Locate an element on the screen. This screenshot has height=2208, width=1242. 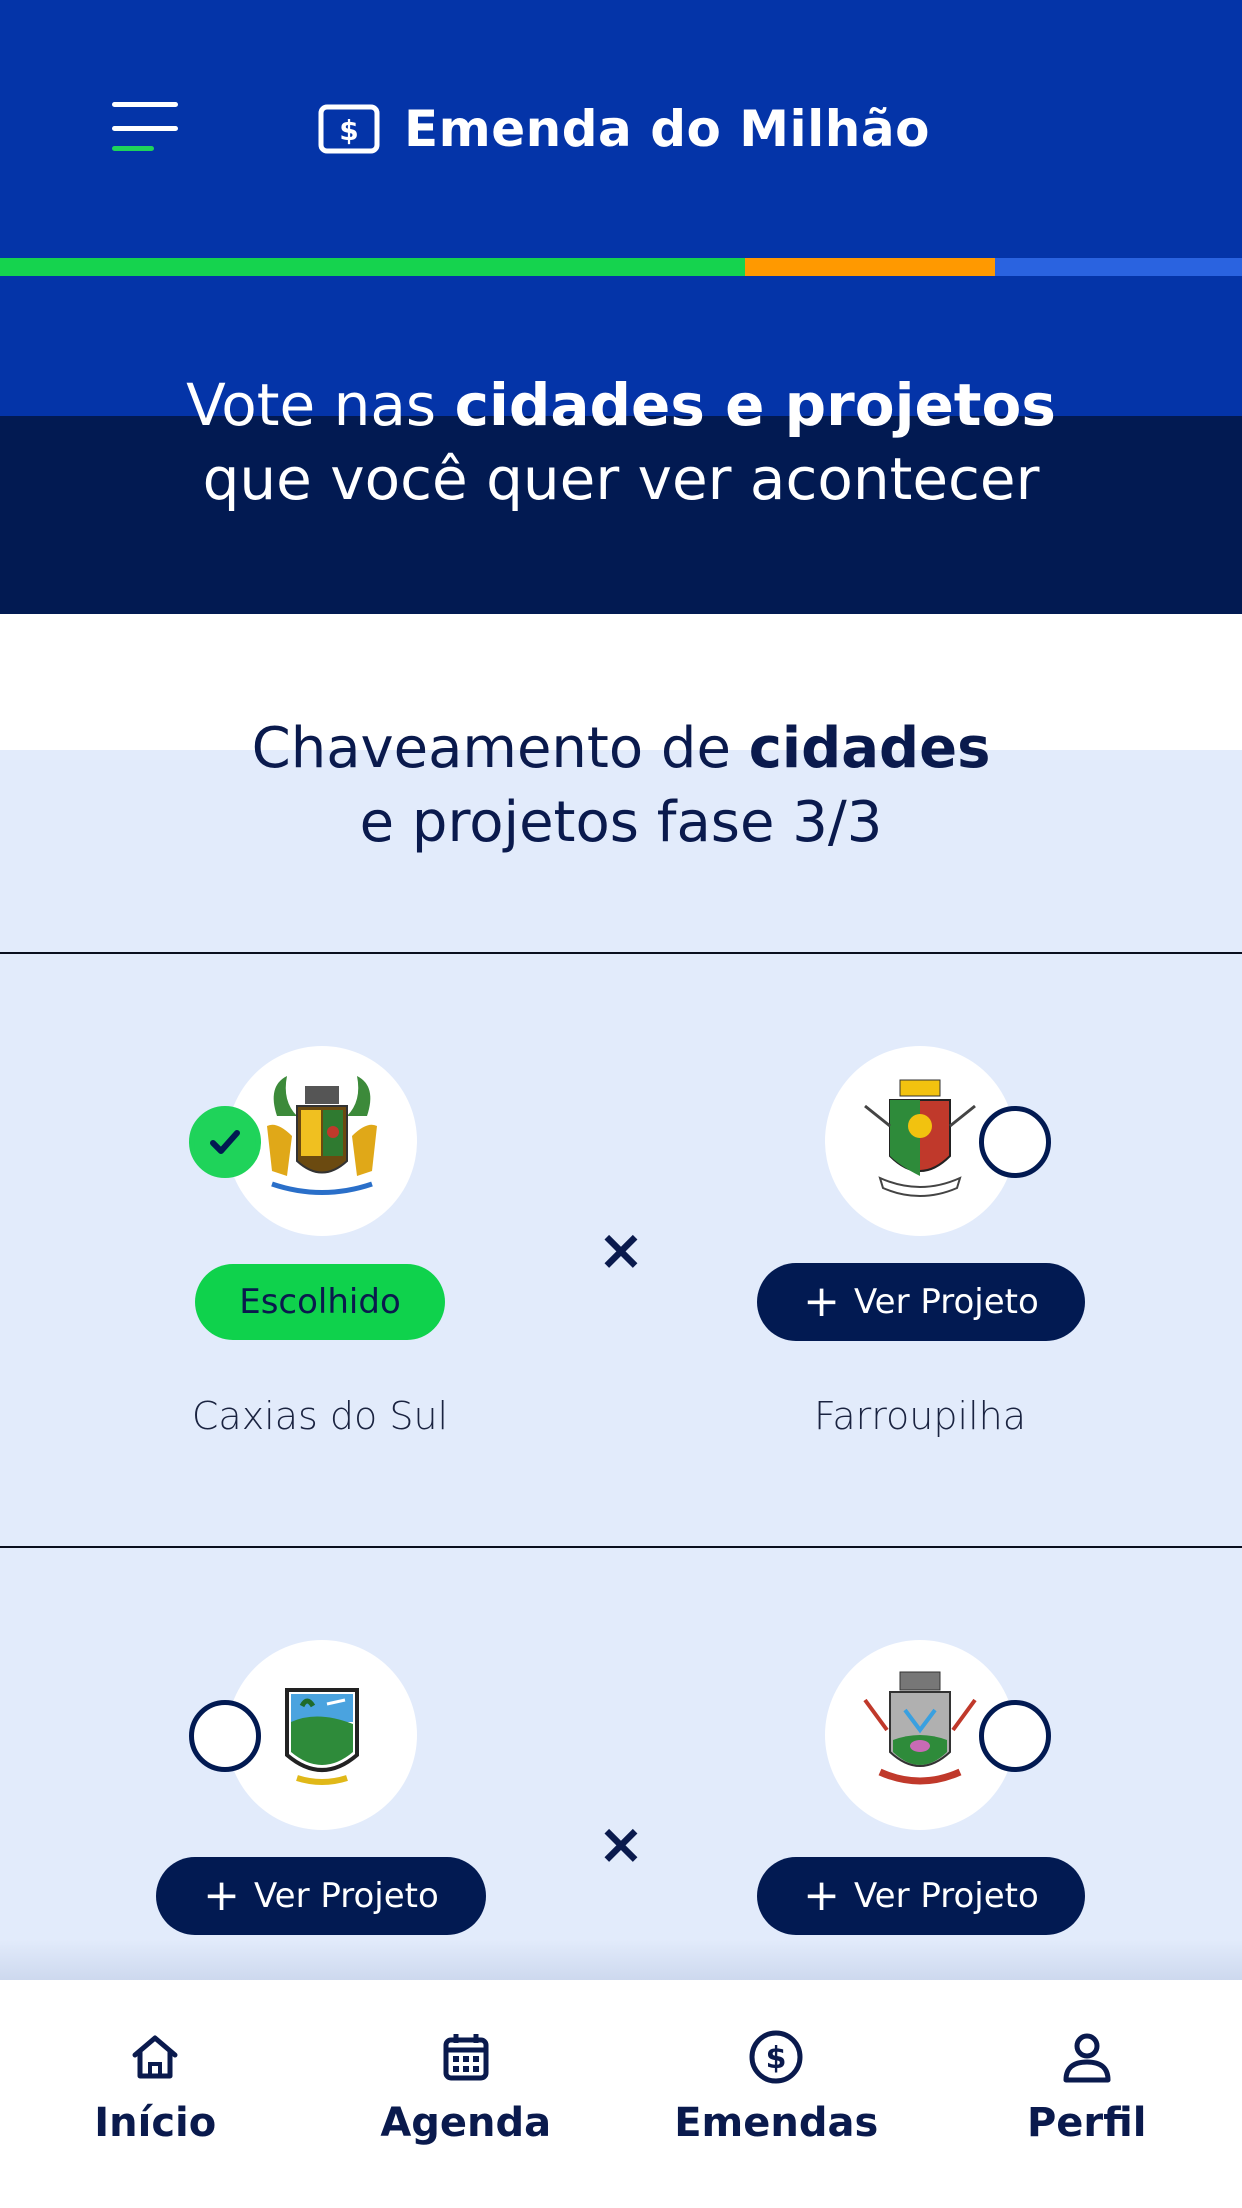
chosen-badge: Escolhido is located at coordinates (320, 1302).